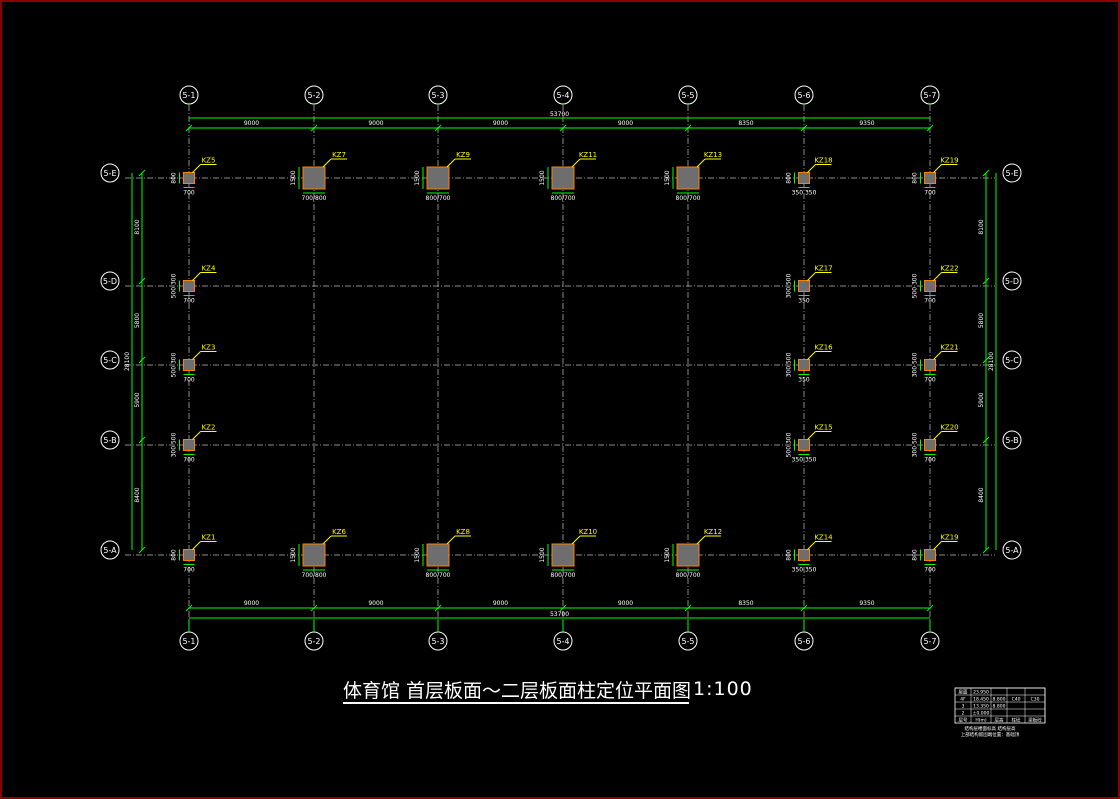  I want to click on column-KZ9, so click(438, 178).